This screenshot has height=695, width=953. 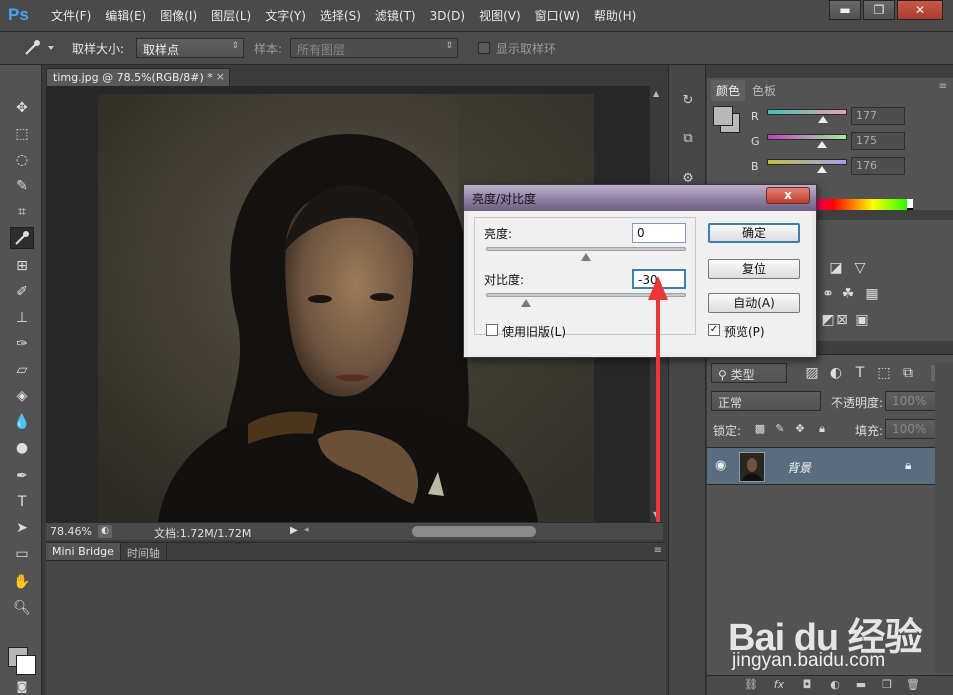 I want to click on r-slider, so click(x=807, y=112).